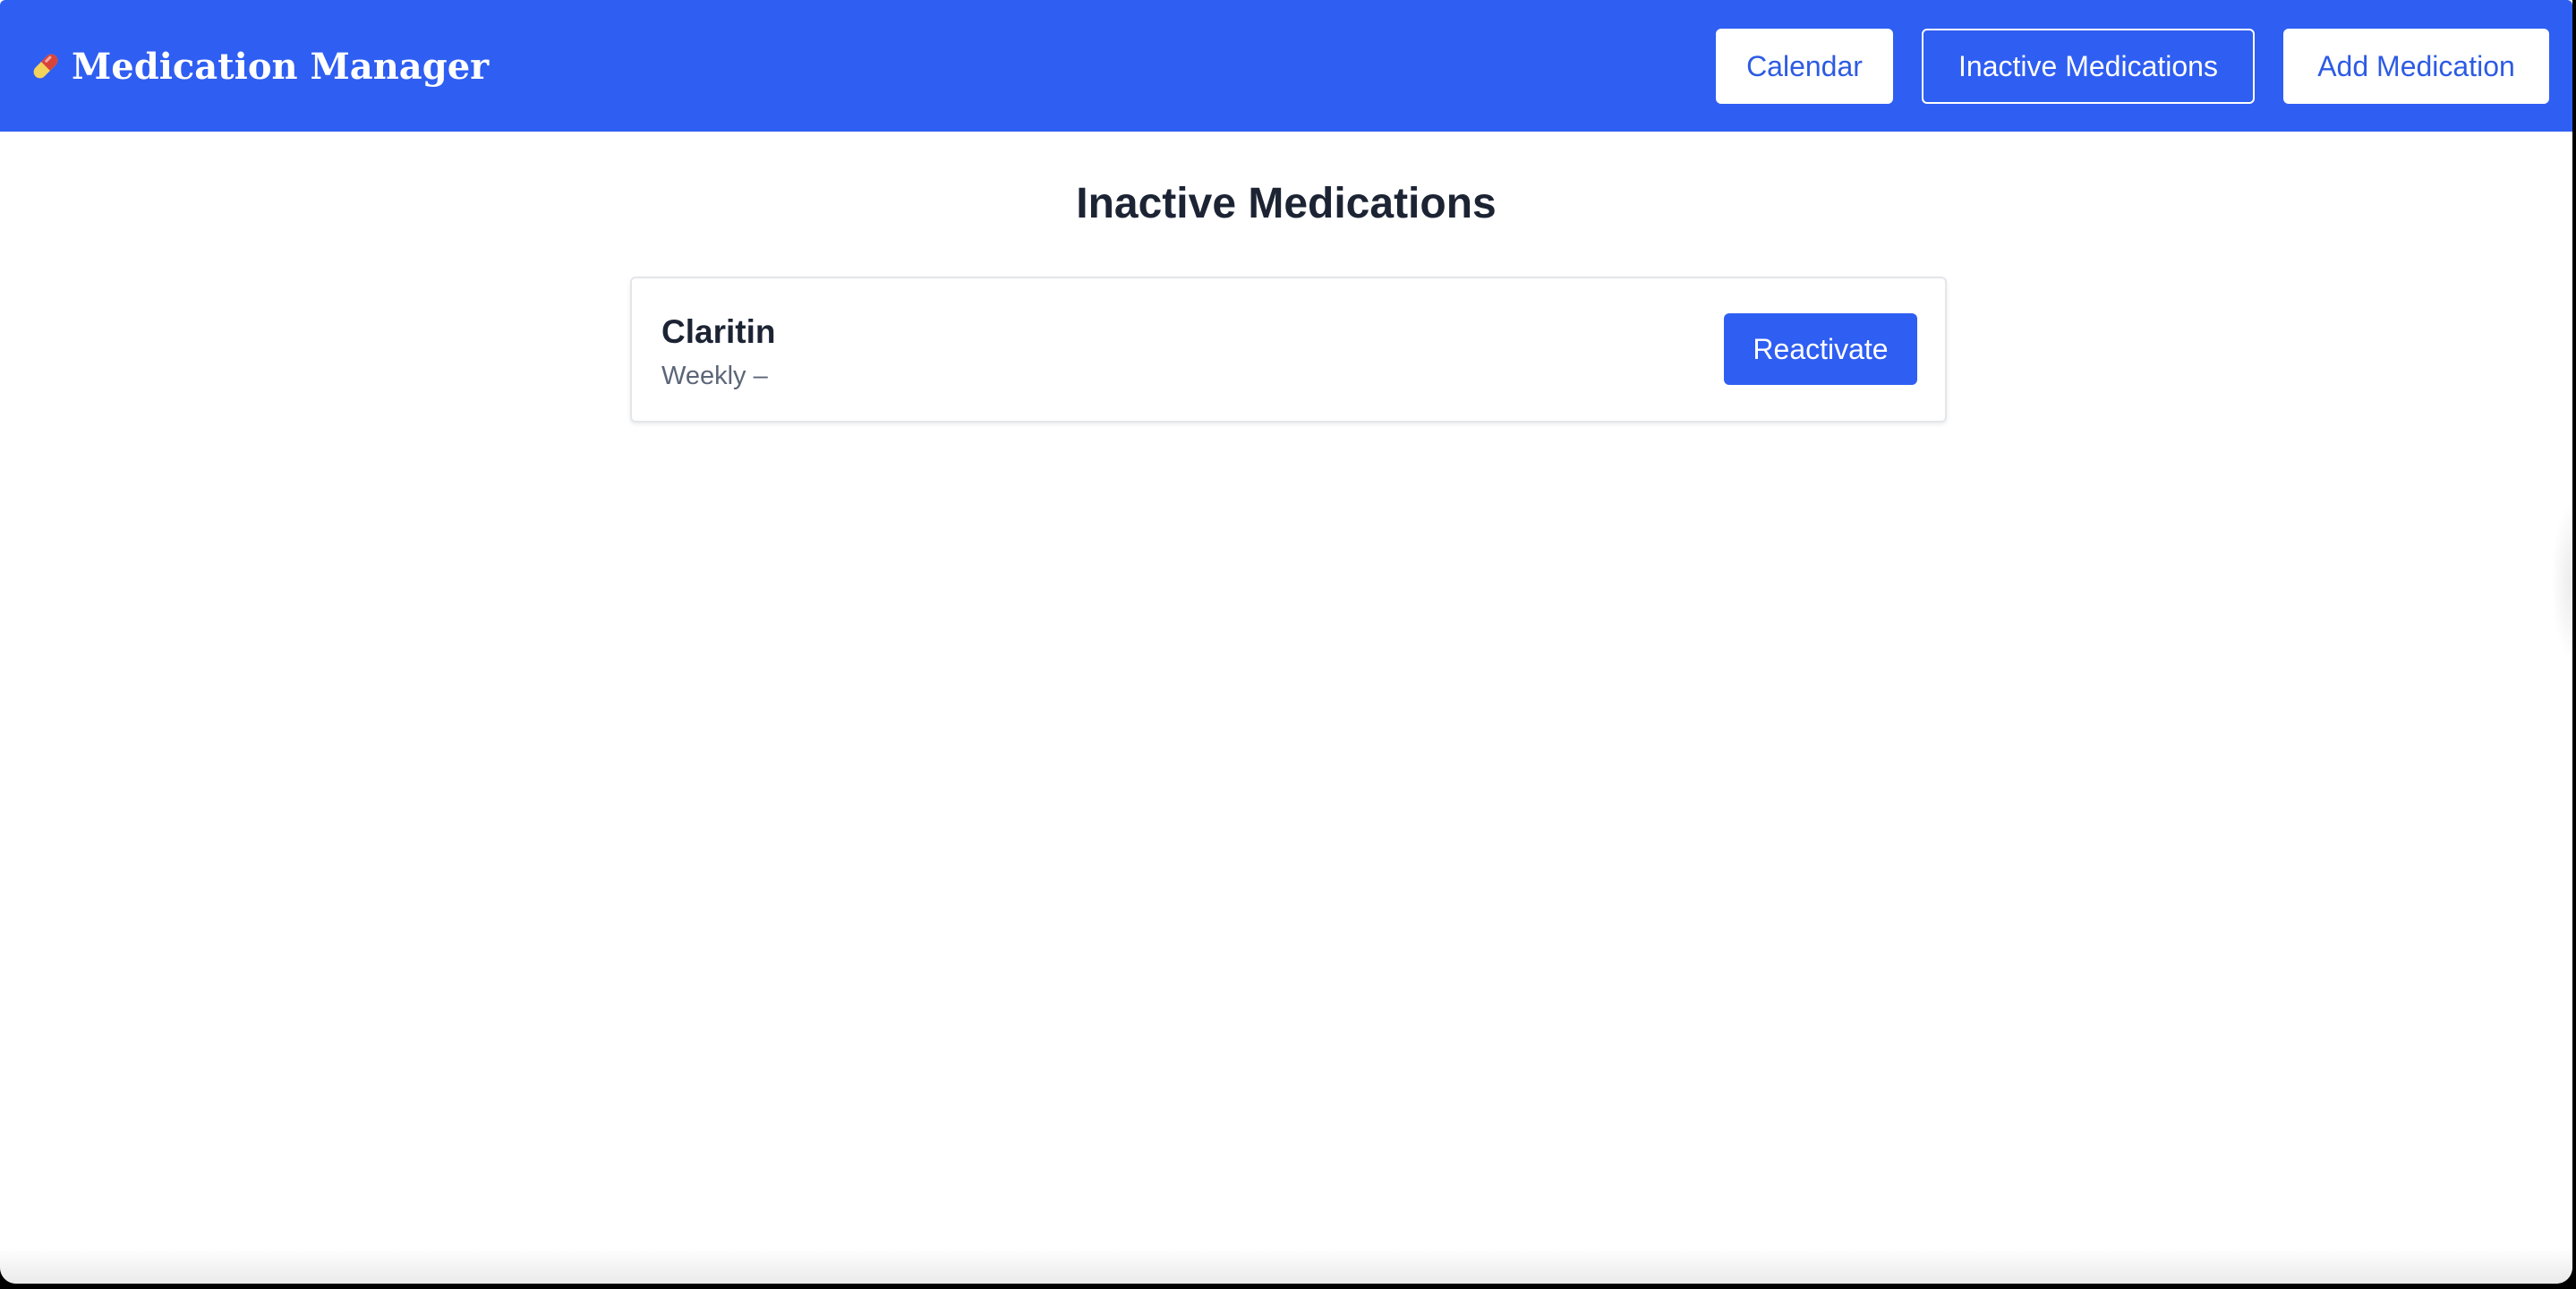 The image size is (2576, 1289). Describe the element at coordinates (714, 376) in the screenshot. I see `medication-schedule: Weekly –` at that location.